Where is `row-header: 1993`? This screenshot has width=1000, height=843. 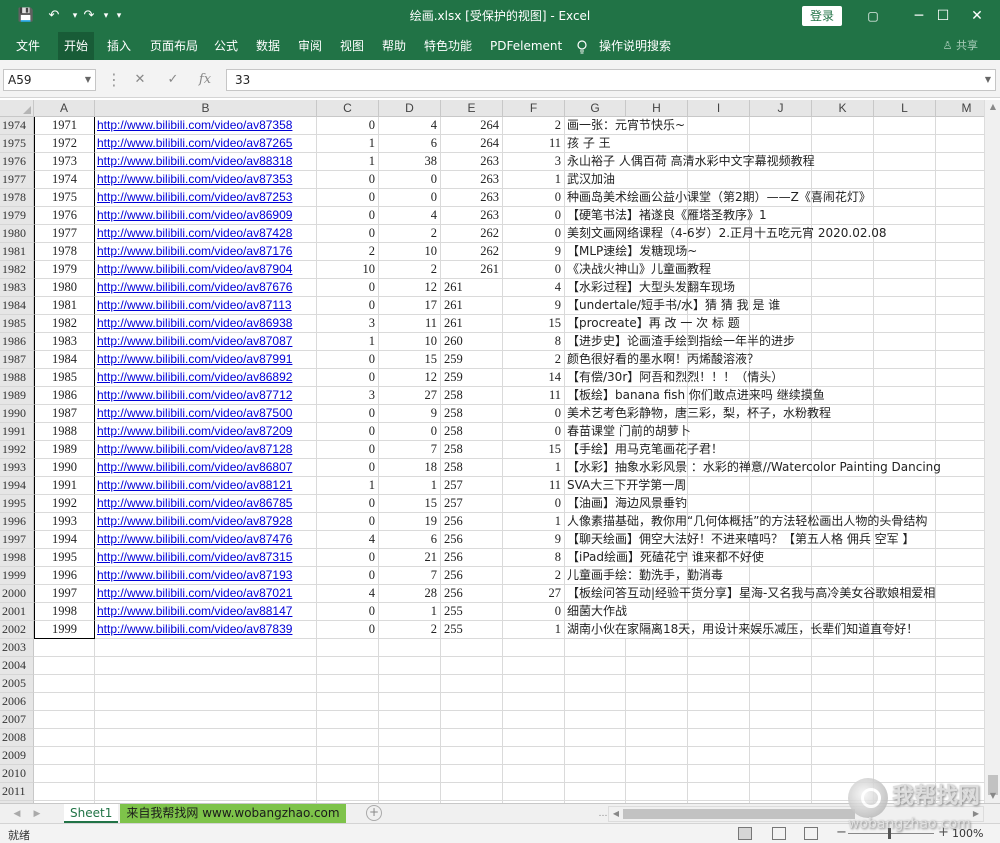 row-header: 1993 is located at coordinates (17, 468).